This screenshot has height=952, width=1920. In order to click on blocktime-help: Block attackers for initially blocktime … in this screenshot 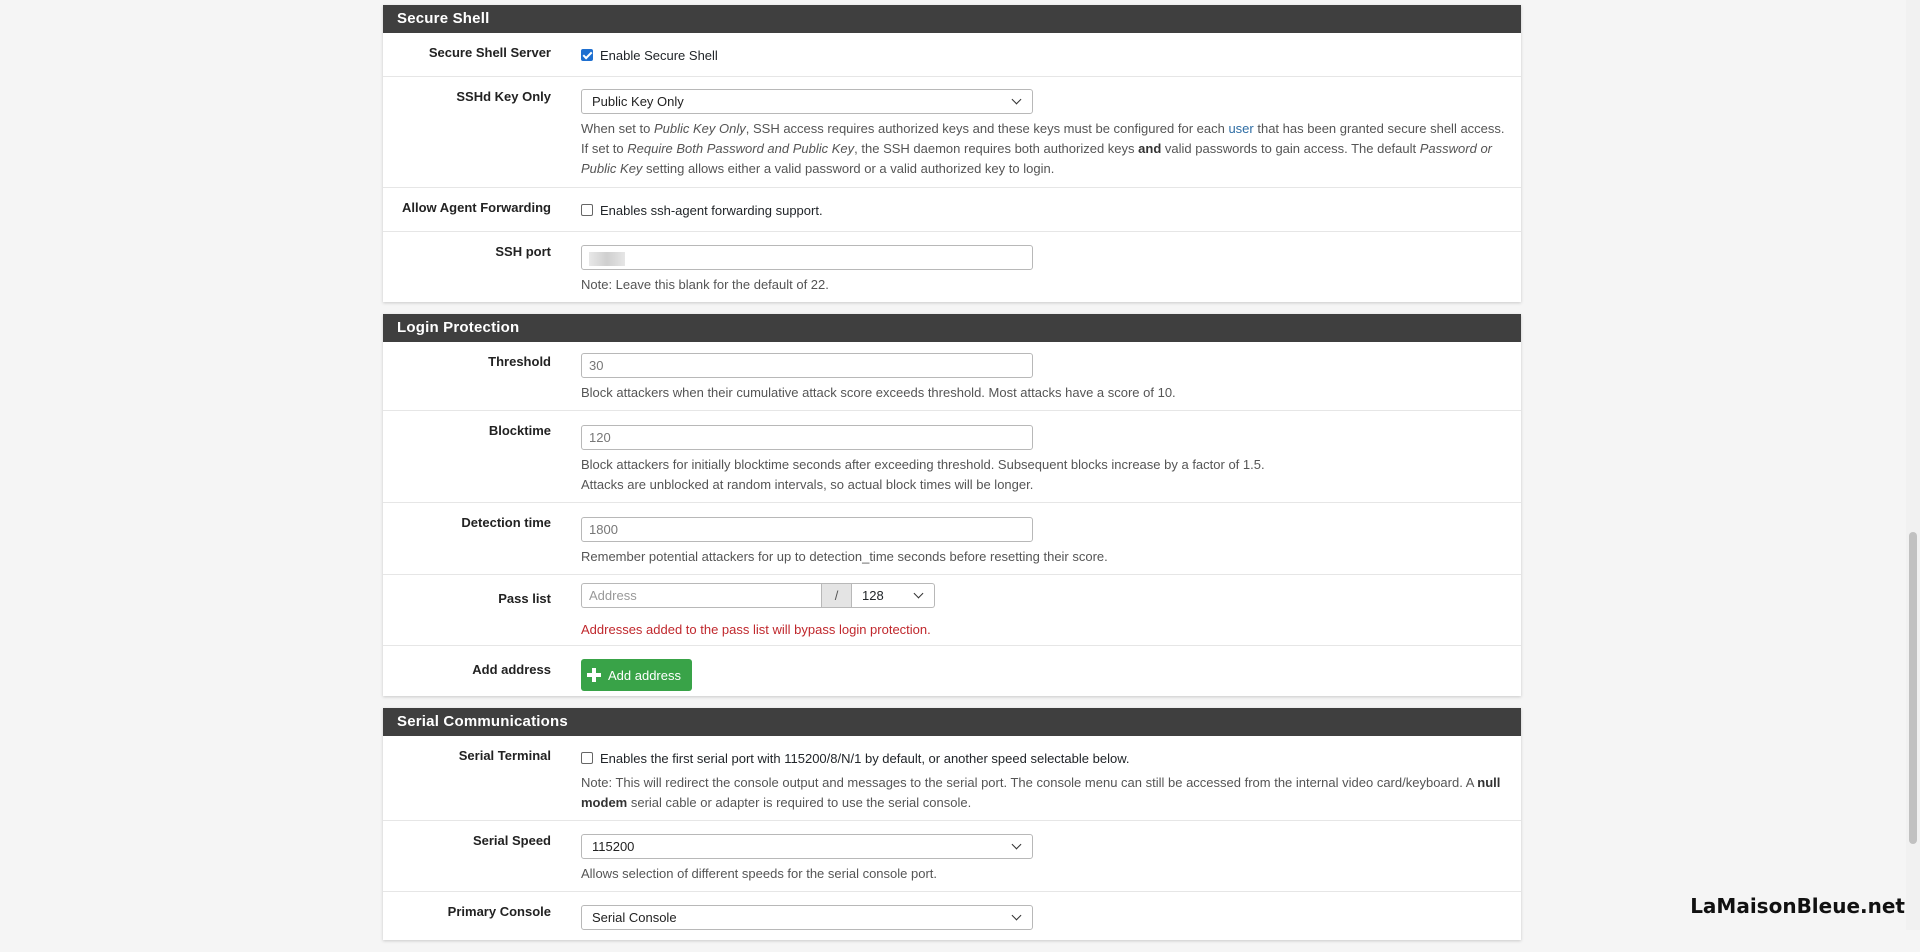, I will do `click(923, 474)`.